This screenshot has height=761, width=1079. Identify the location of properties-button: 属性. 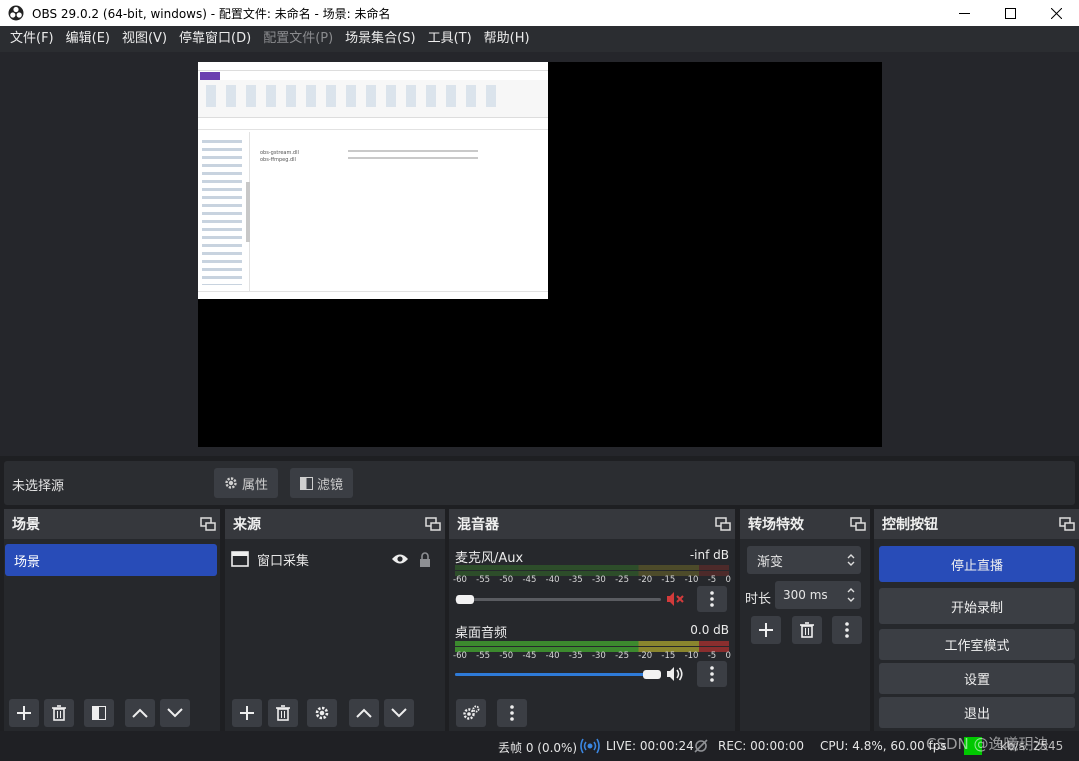
(246, 483).